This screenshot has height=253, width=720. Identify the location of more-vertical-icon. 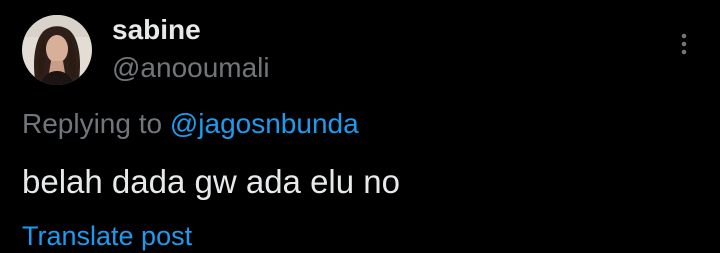
(684, 44).